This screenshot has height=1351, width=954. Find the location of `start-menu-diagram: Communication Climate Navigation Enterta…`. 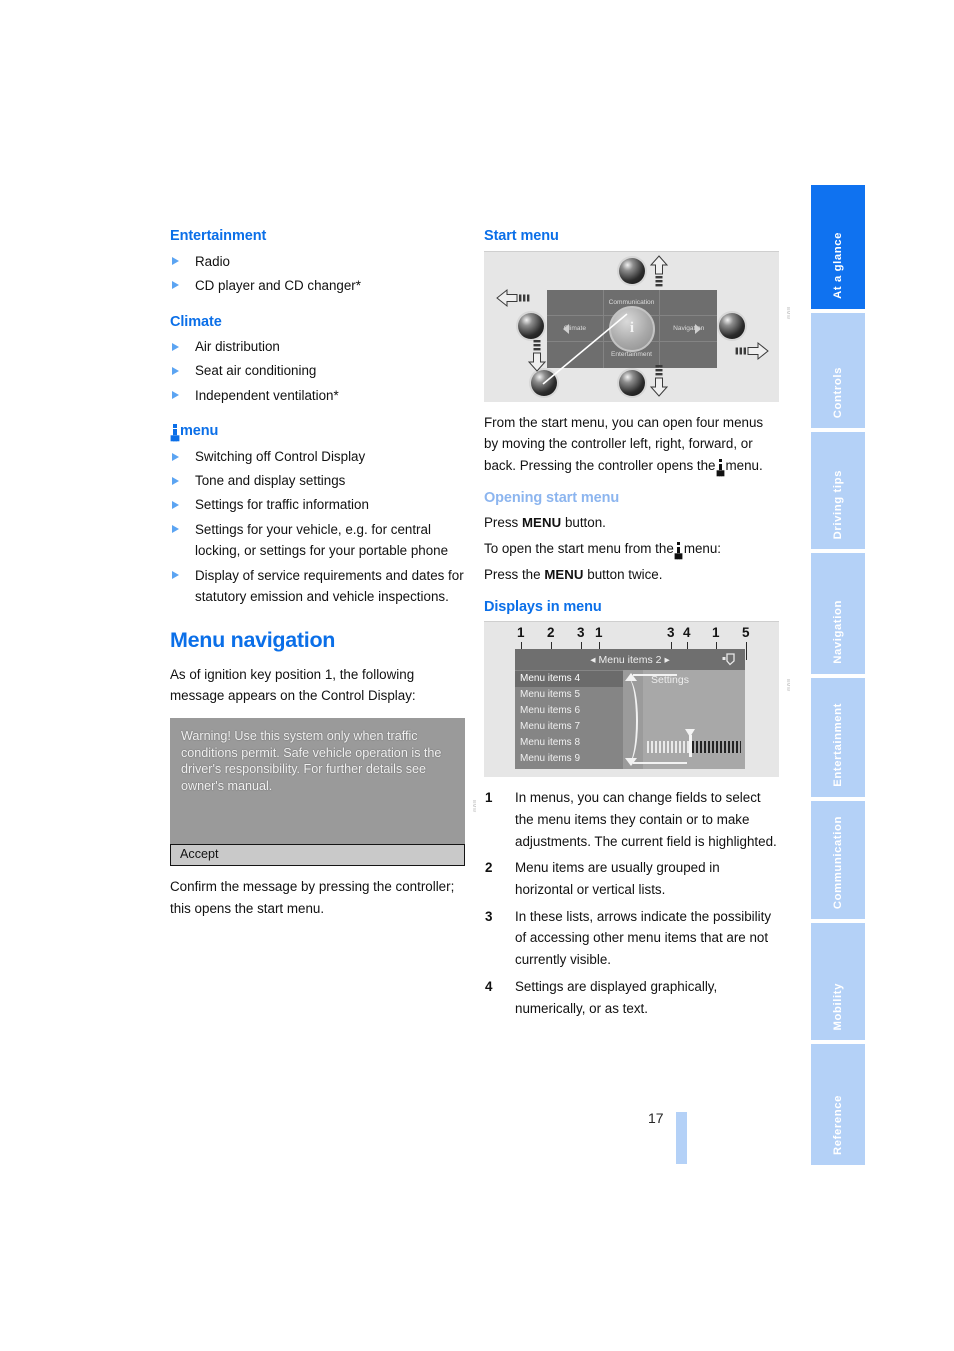

start-menu-diagram: Communication Climate Navigation Enterta… is located at coordinates (631, 326).